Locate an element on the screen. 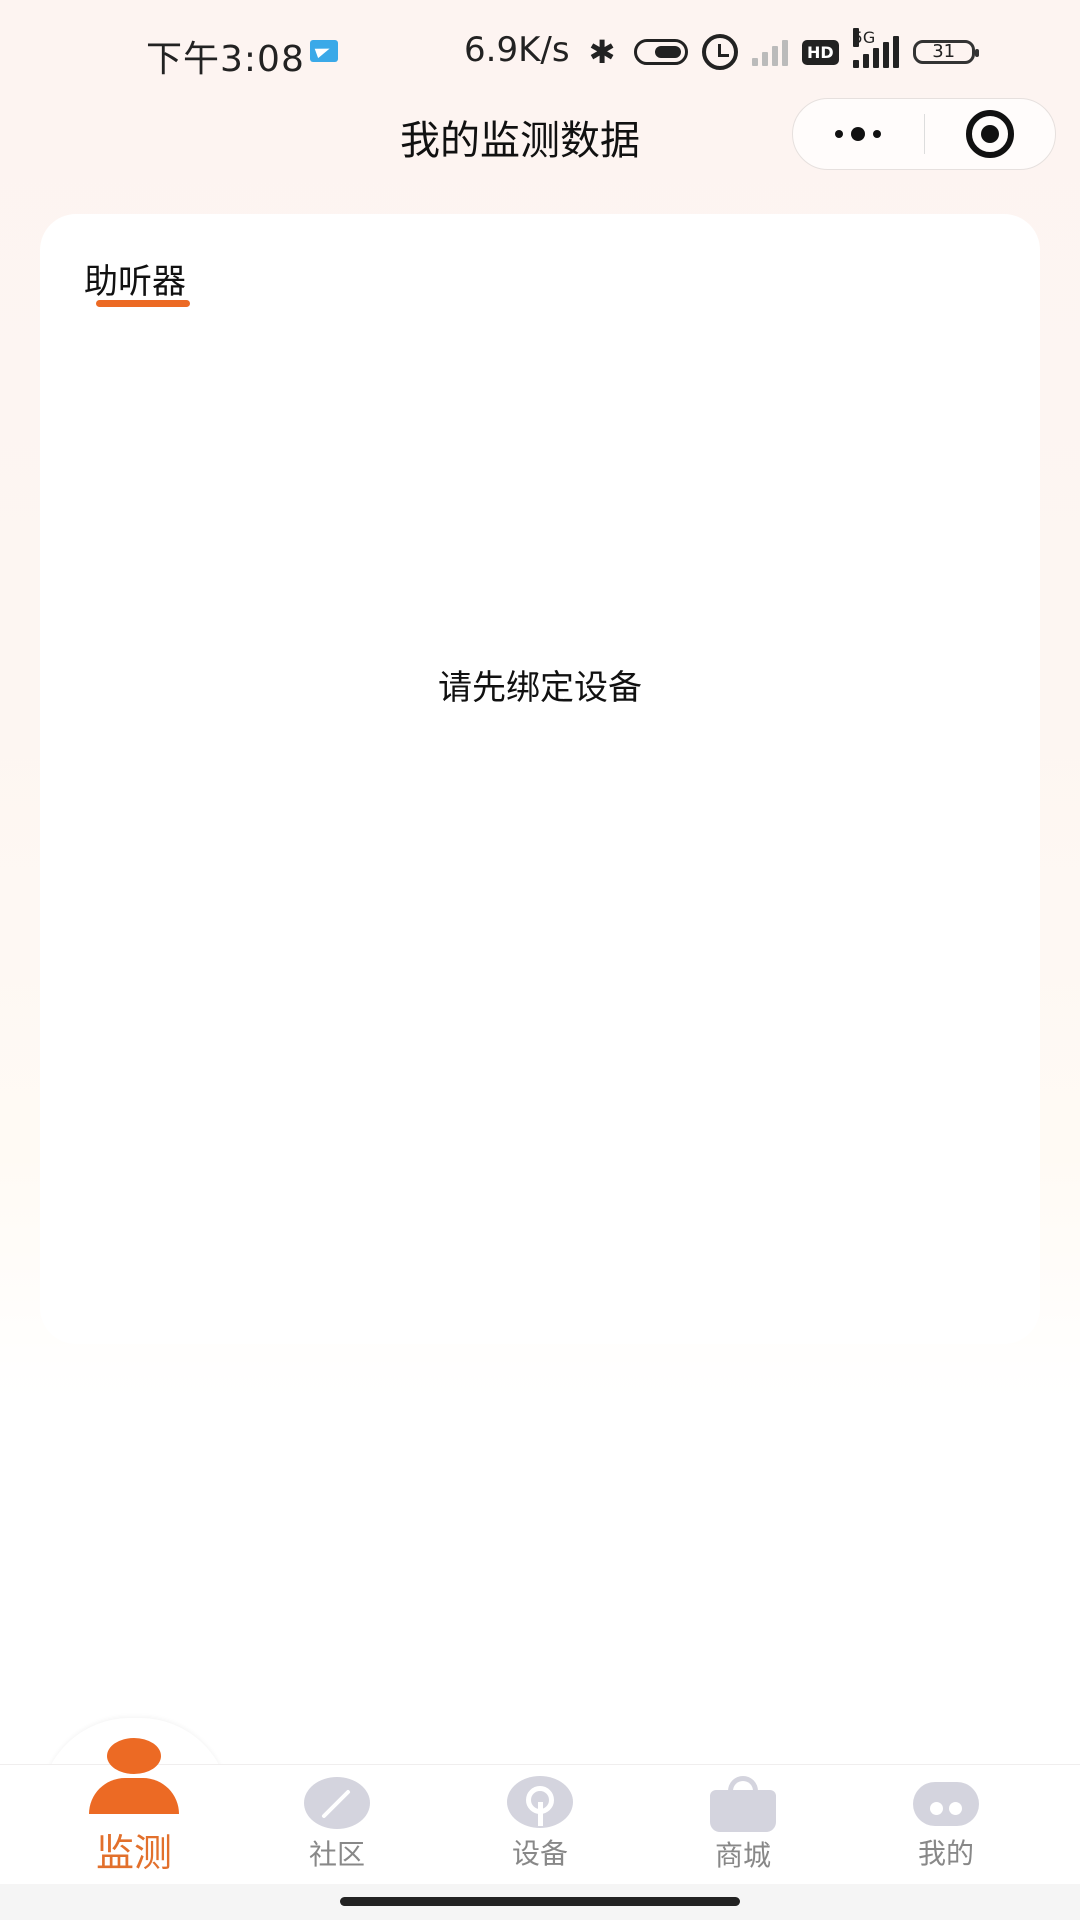 This screenshot has height=1920, width=1080. status-icons: ✱ HD 5G 31 is located at coordinates (781, 50).